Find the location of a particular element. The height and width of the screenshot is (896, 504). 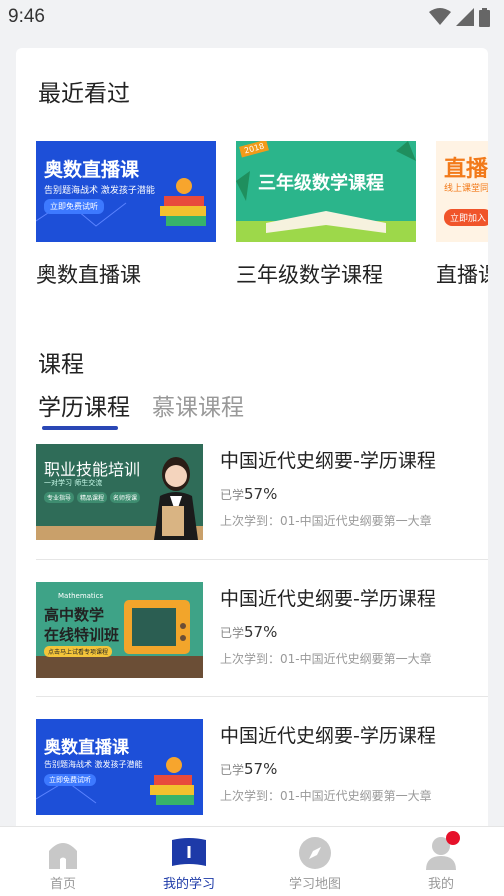

tab-my-learning: 我的学习 is located at coordinates (189, 861).